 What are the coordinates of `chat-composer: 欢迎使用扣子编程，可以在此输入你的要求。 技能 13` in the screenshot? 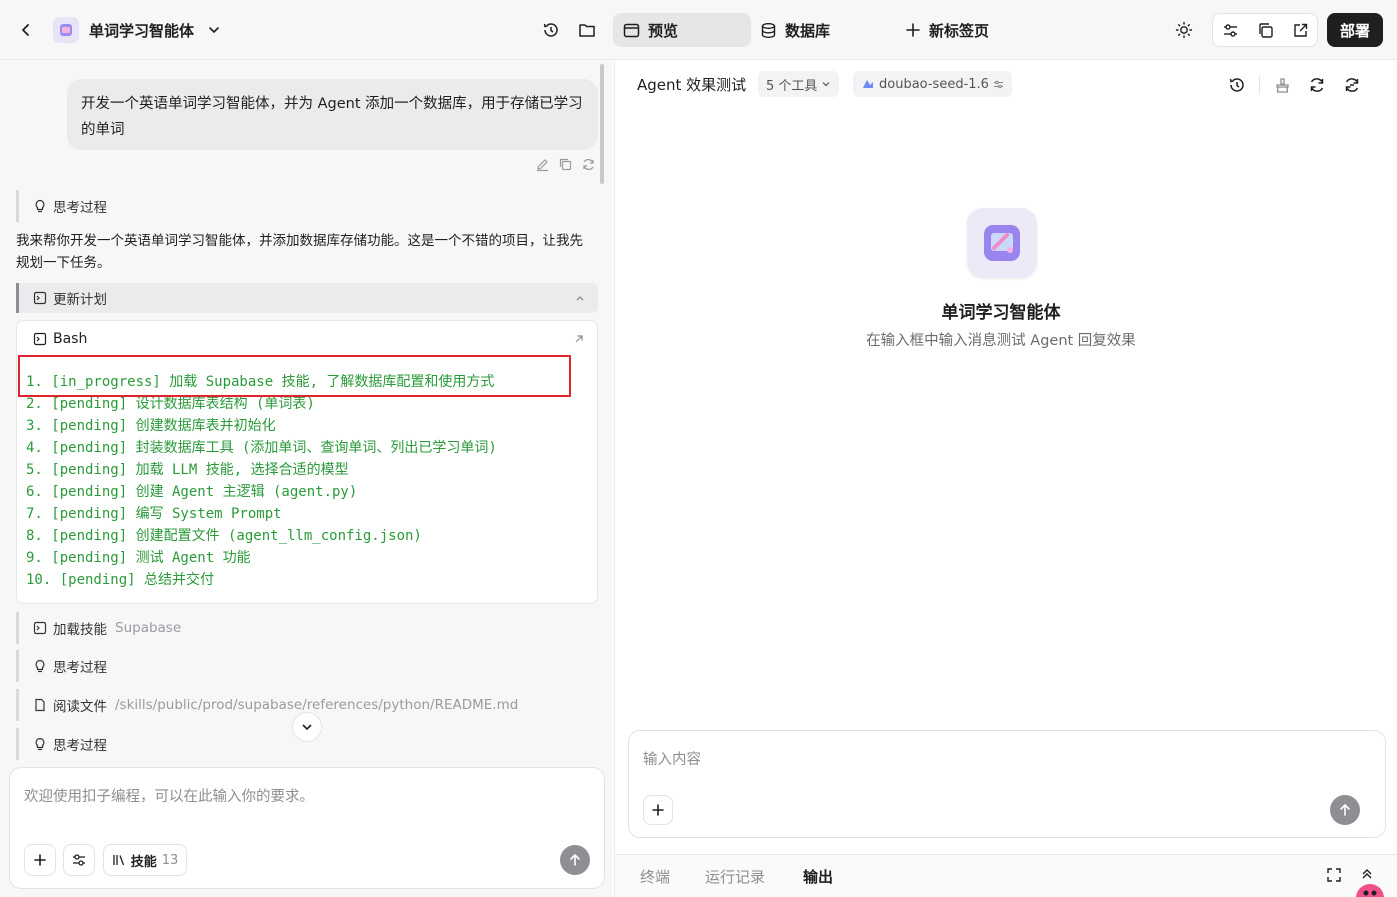 It's located at (307, 828).